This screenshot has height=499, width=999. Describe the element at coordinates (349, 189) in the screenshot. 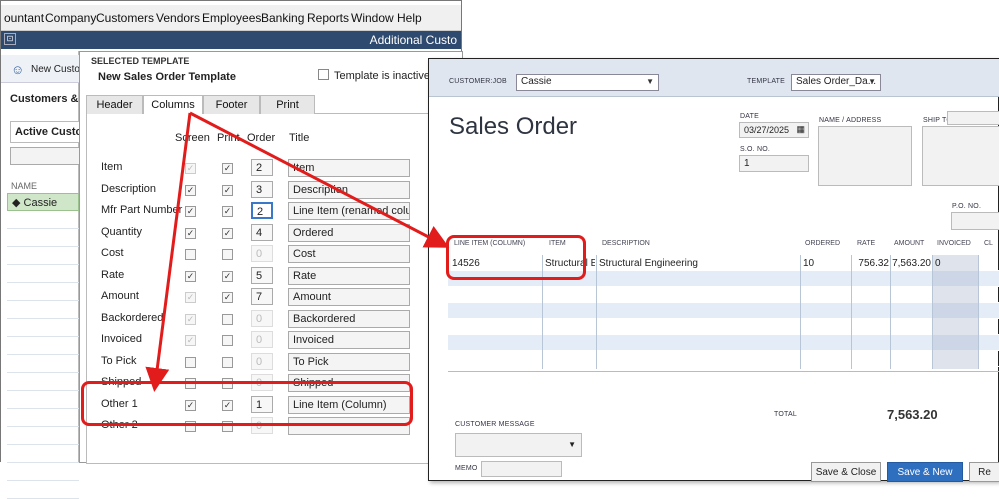

I see `title-field-description: Description` at that location.